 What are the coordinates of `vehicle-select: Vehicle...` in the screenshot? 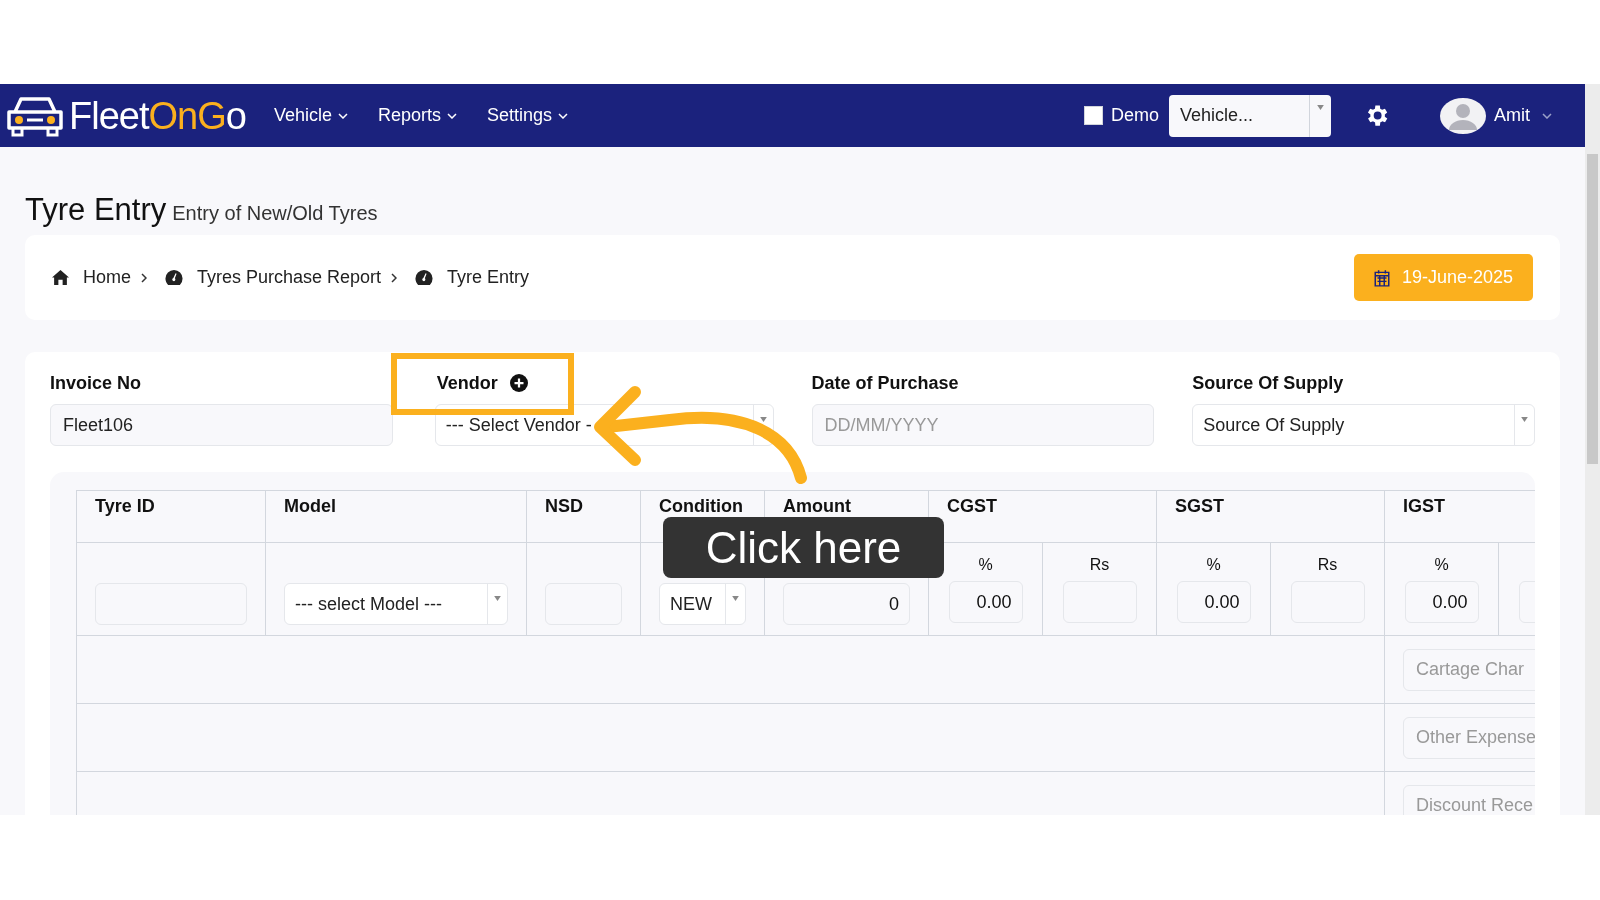 It's located at (1250, 115).